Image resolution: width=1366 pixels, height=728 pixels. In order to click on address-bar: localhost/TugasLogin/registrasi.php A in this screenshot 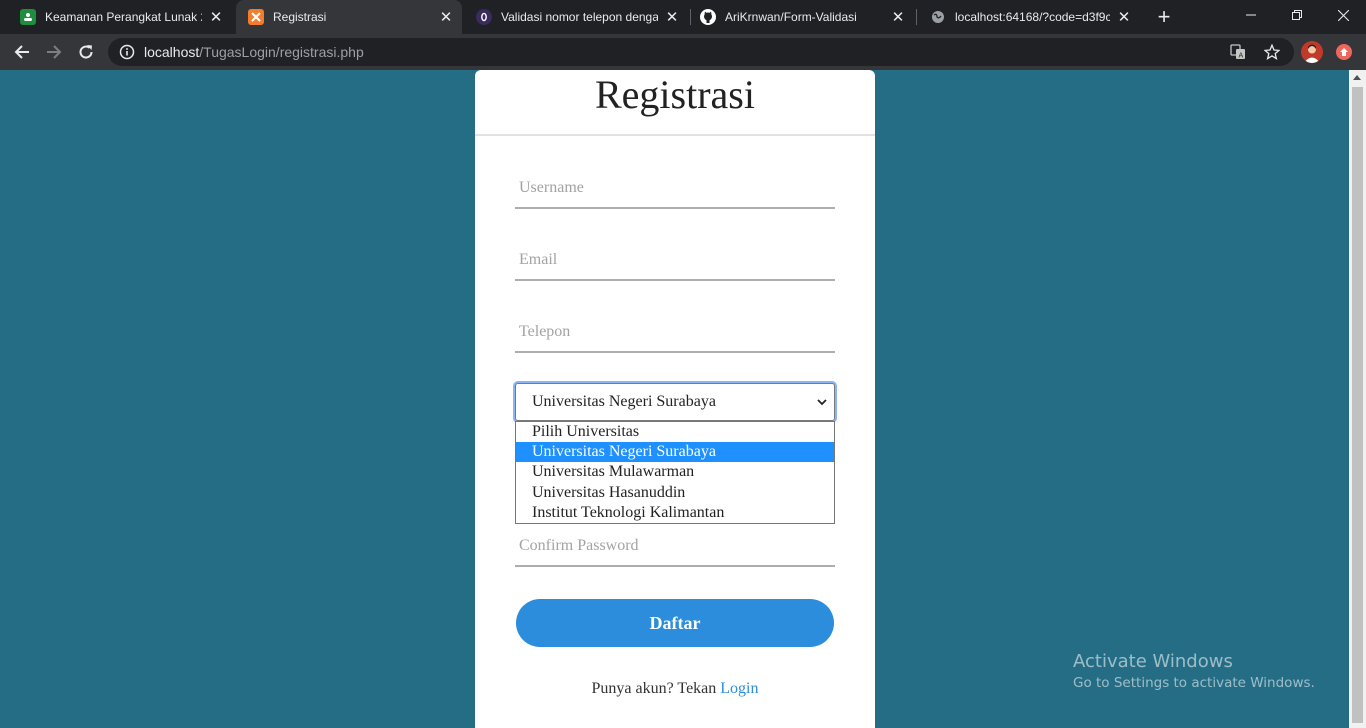, I will do `click(701, 52)`.